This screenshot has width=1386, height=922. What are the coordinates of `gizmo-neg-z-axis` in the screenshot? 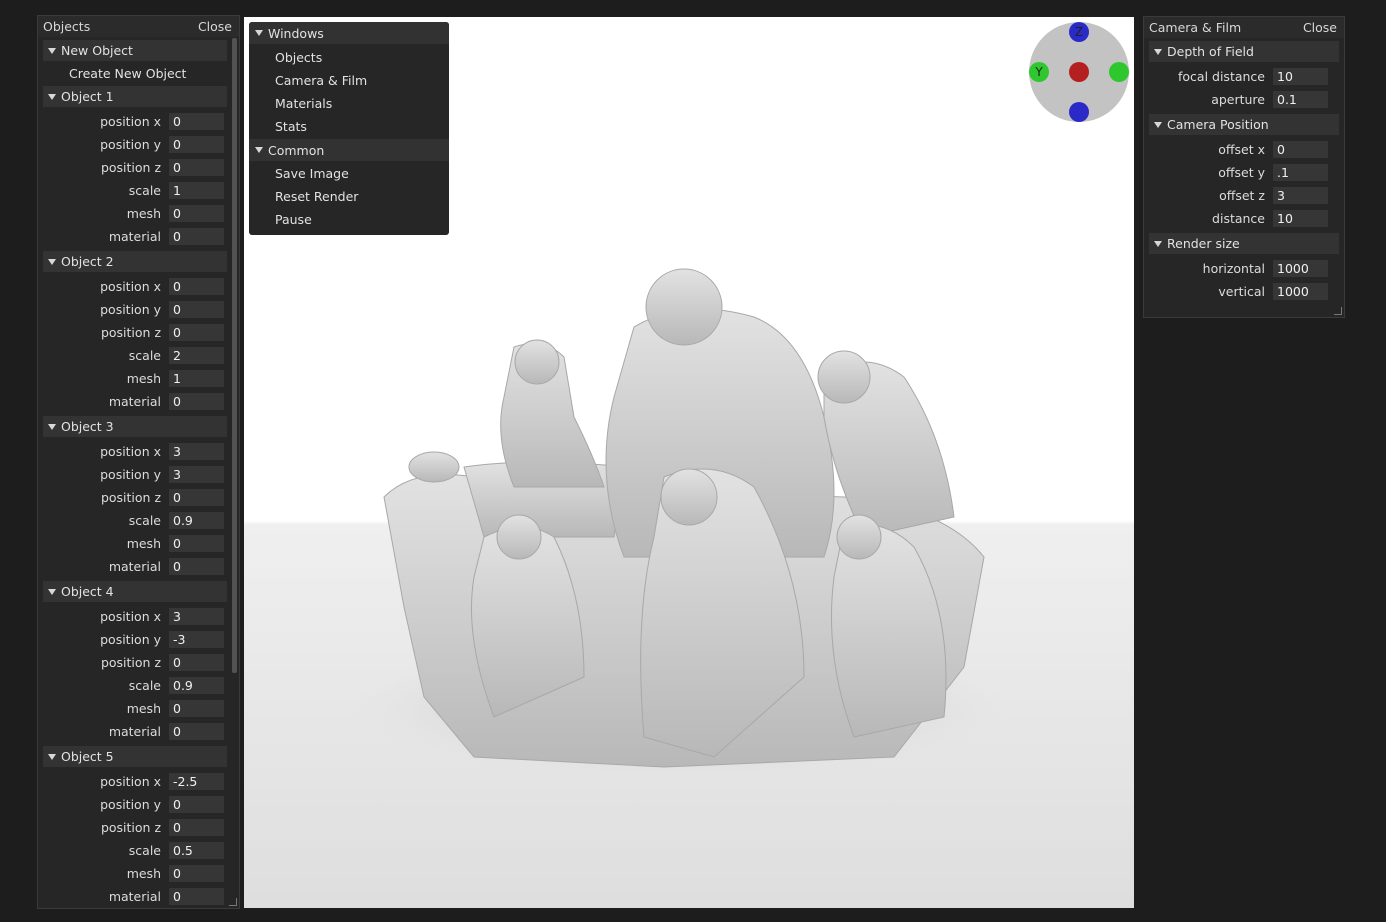 It's located at (1079, 112).